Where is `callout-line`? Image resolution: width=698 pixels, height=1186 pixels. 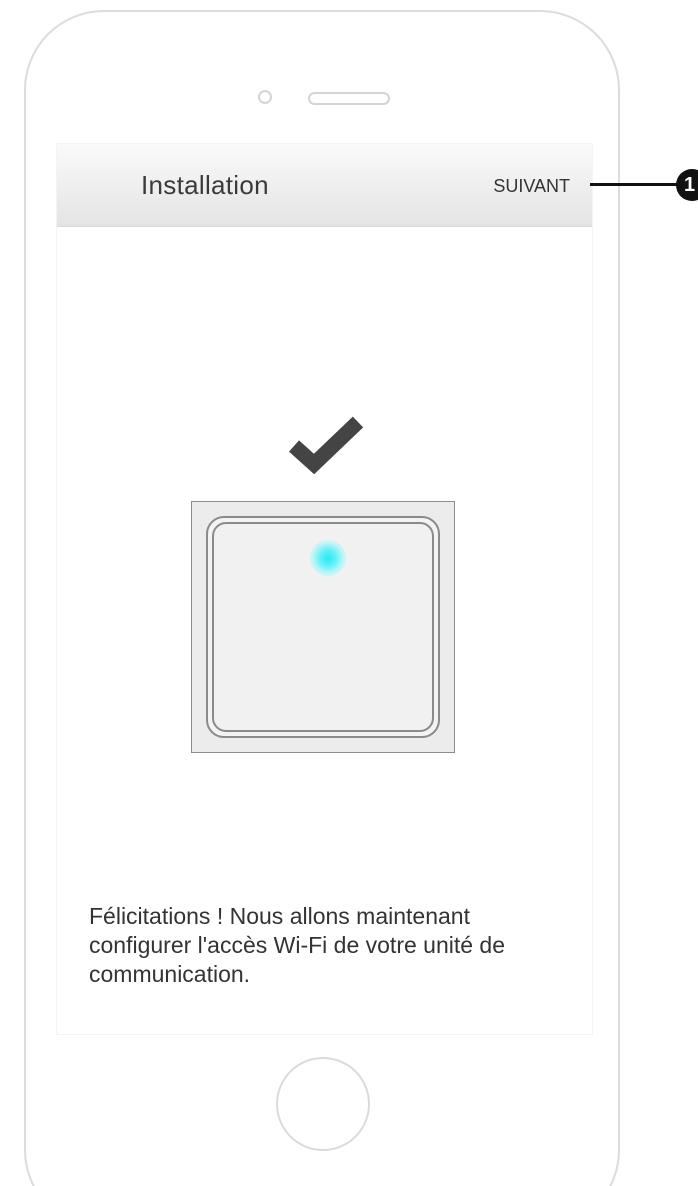
callout-line is located at coordinates (637, 184).